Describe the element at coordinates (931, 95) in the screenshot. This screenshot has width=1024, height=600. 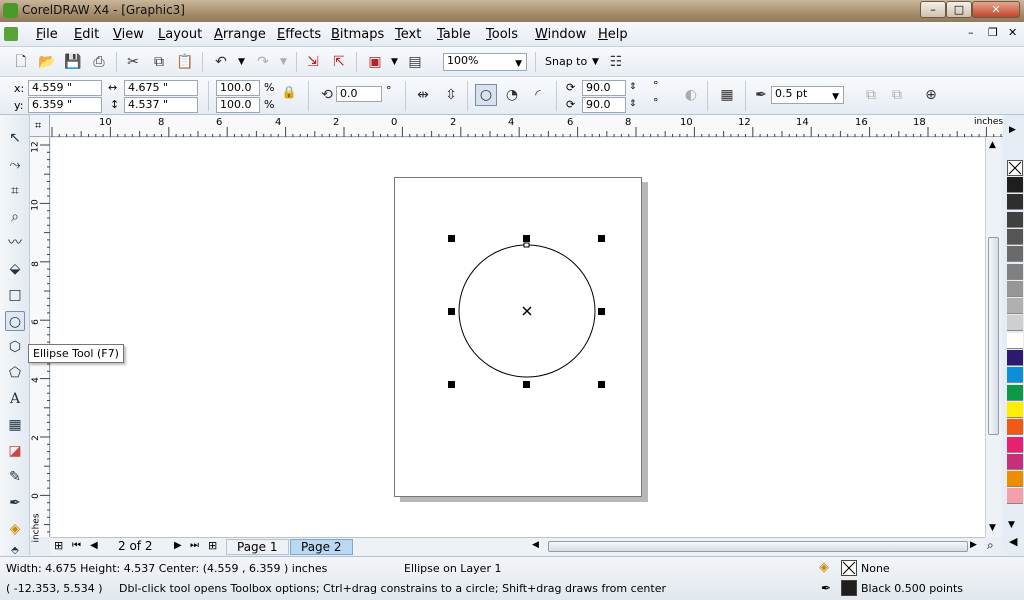
I see `convert-to-curves-icon: ⊕` at that location.